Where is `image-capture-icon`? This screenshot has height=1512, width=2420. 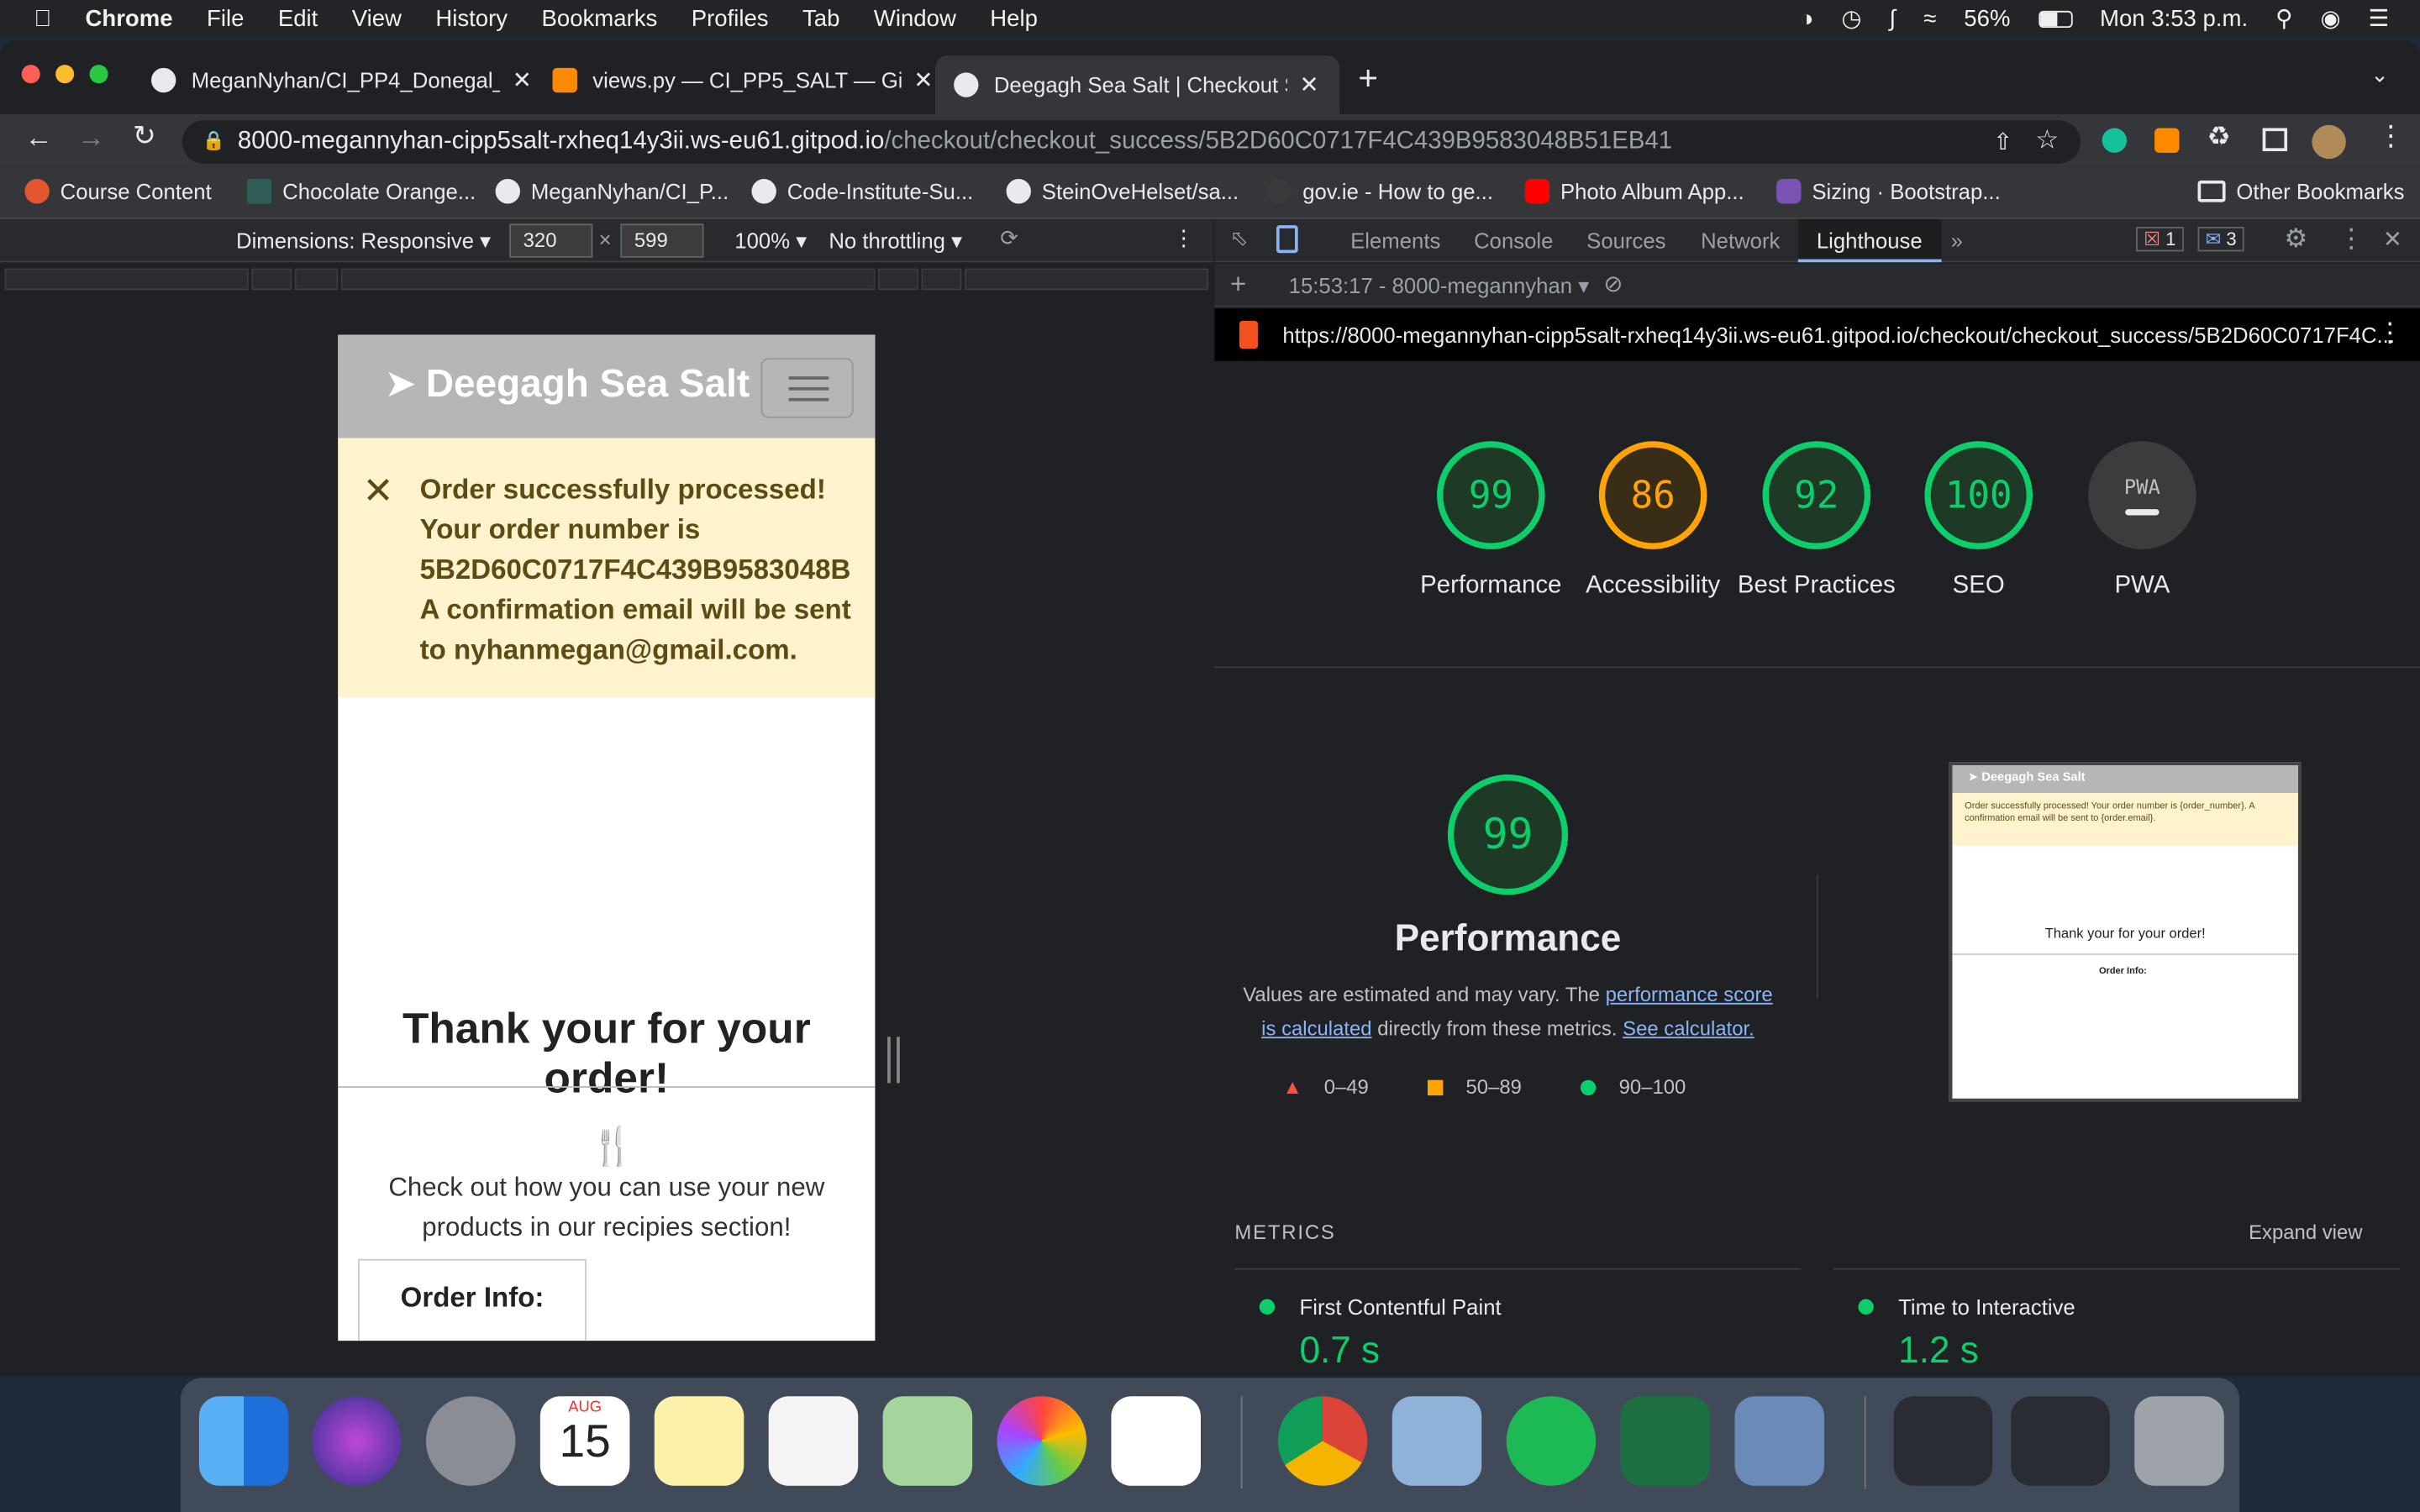
image-capture-icon is located at coordinates (1780, 1441).